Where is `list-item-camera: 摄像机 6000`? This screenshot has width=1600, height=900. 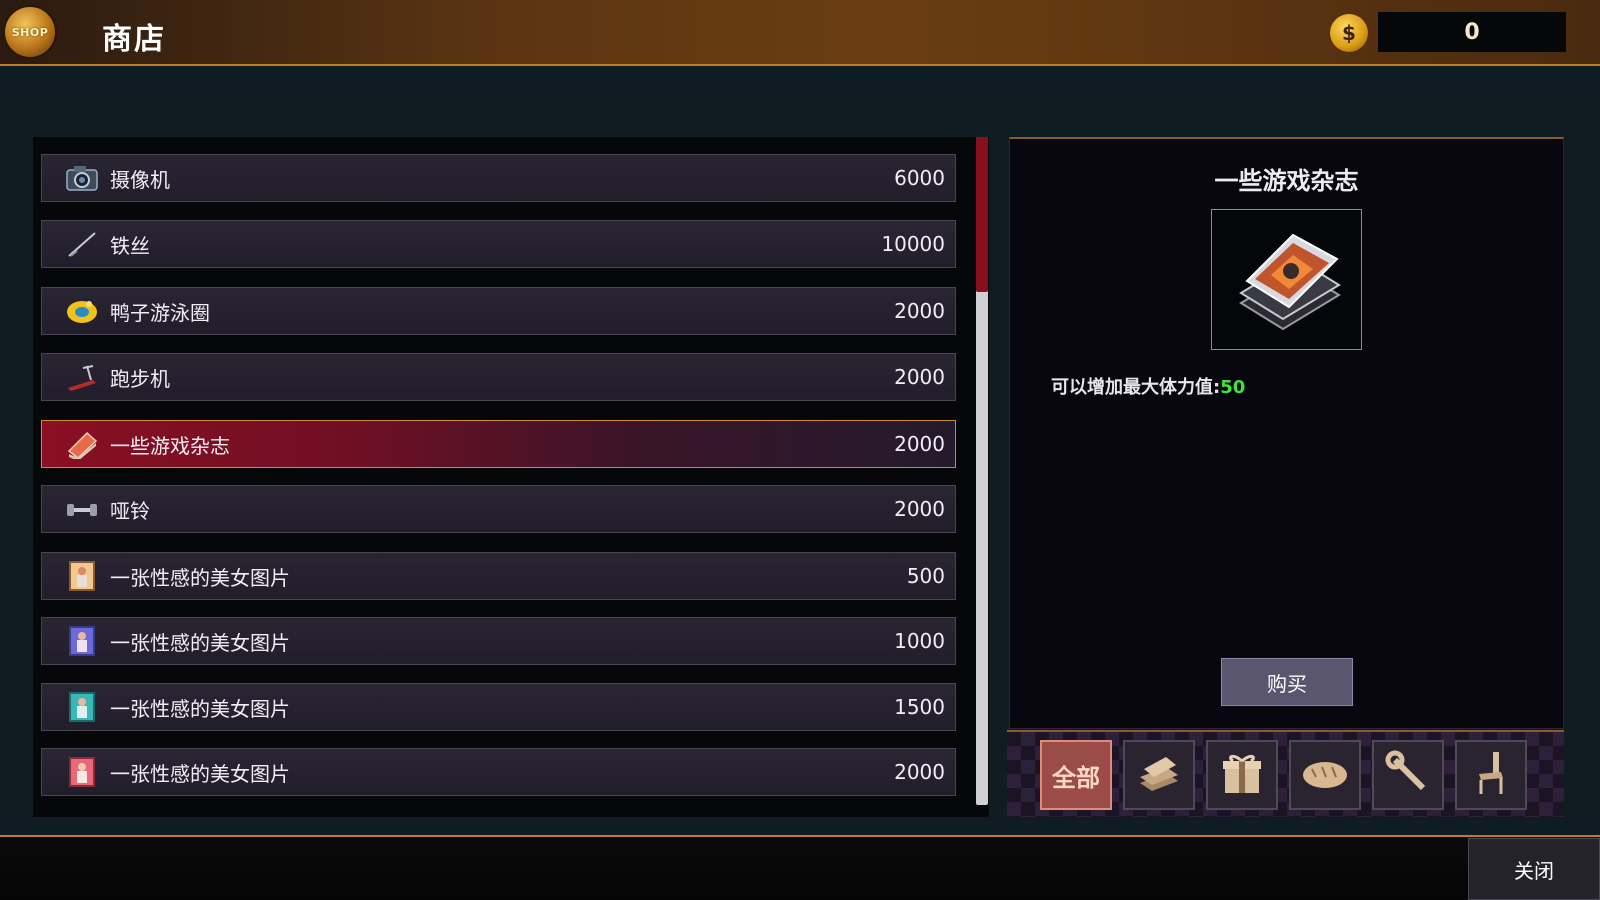
list-item-camera: 摄像机 6000 is located at coordinates (498, 178).